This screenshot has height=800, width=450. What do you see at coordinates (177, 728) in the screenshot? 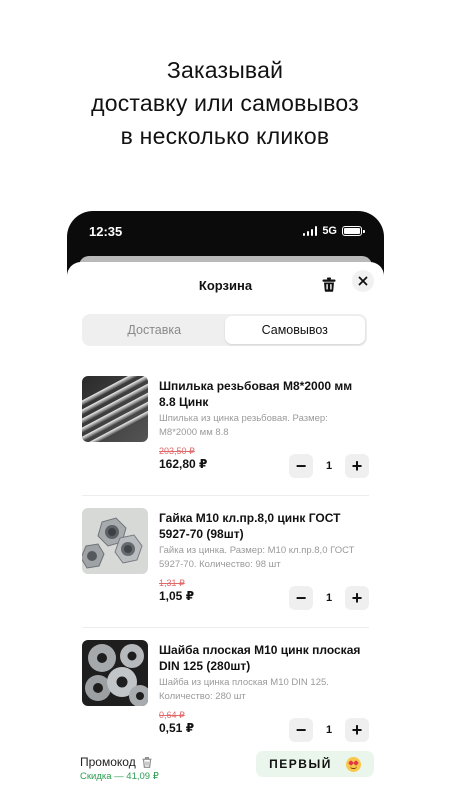
I see `price: 0,51 ₽` at bounding box center [177, 728].